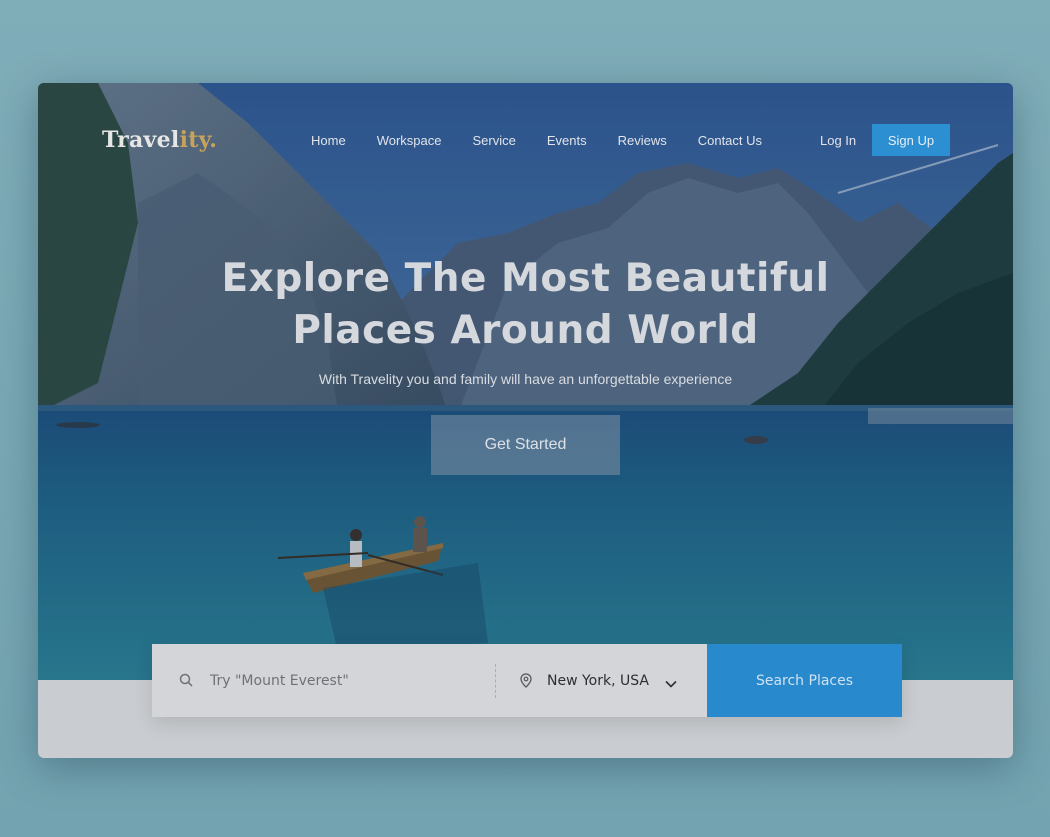  What do you see at coordinates (525, 445) in the screenshot?
I see `get-started-button: Get Started` at bounding box center [525, 445].